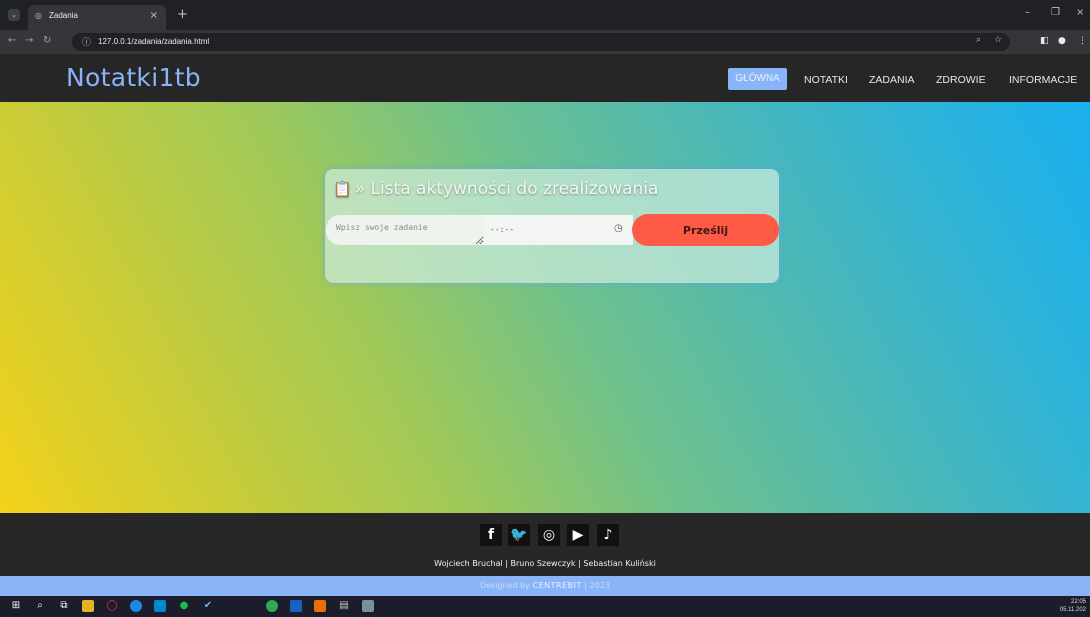 The image size is (1090, 617). What do you see at coordinates (705, 230) in the screenshot?
I see `submit-button: Prześlij` at bounding box center [705, 230].